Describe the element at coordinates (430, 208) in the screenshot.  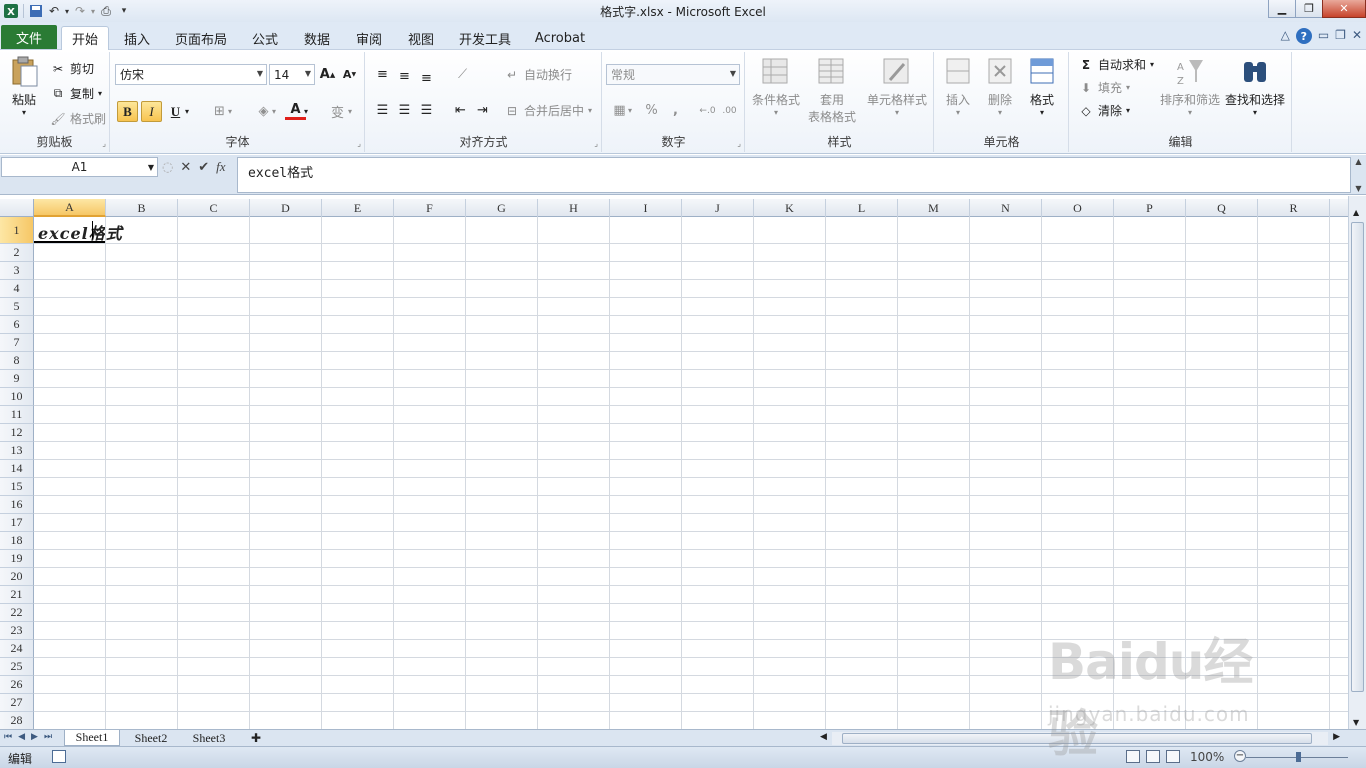
I see `column-header-f: F` at that location.